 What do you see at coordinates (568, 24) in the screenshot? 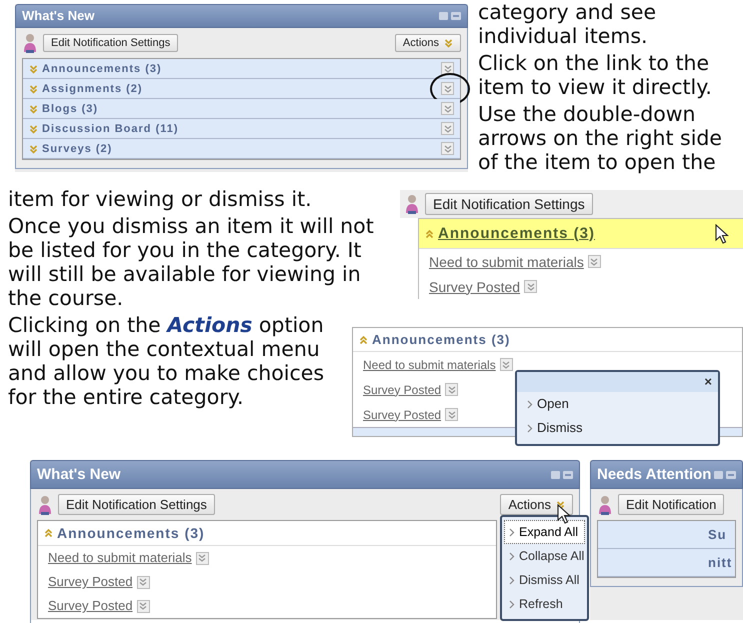
I see `instruction-text: category and see individual items.` at bounding box center [568, 24].